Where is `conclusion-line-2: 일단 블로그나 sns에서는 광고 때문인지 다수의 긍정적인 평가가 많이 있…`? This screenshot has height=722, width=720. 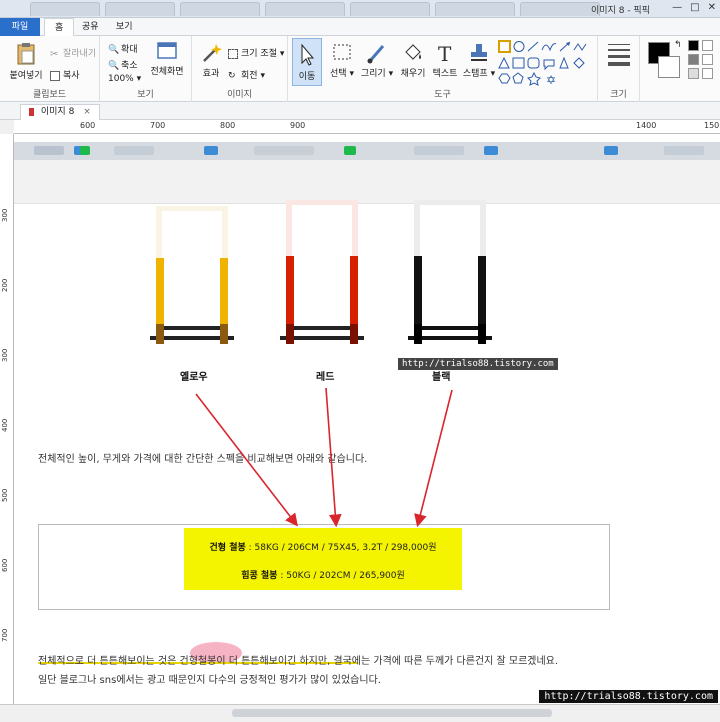 conclusion-line-2: 일단 블로그나 sns에서는 광고 때문인지 다수의 긍정적인 평가가 많이 있… is located at coordinates (209, 680).